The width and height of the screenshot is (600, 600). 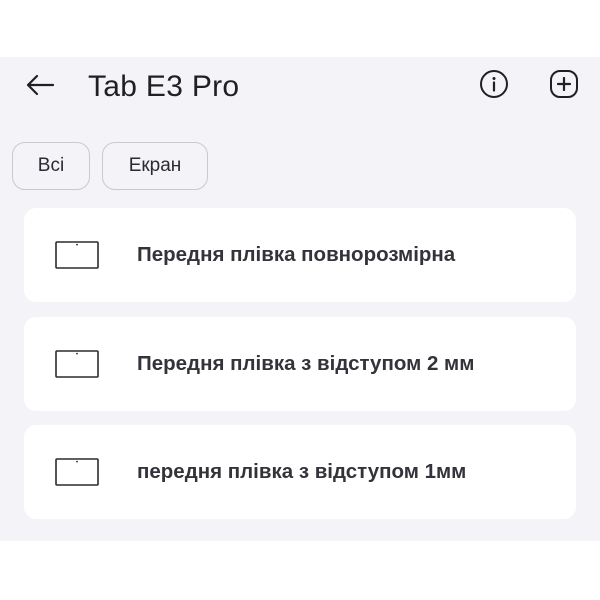 I want to click on list-item-label: передня плівка з відступом 1мм, so click(x=302, y=471).